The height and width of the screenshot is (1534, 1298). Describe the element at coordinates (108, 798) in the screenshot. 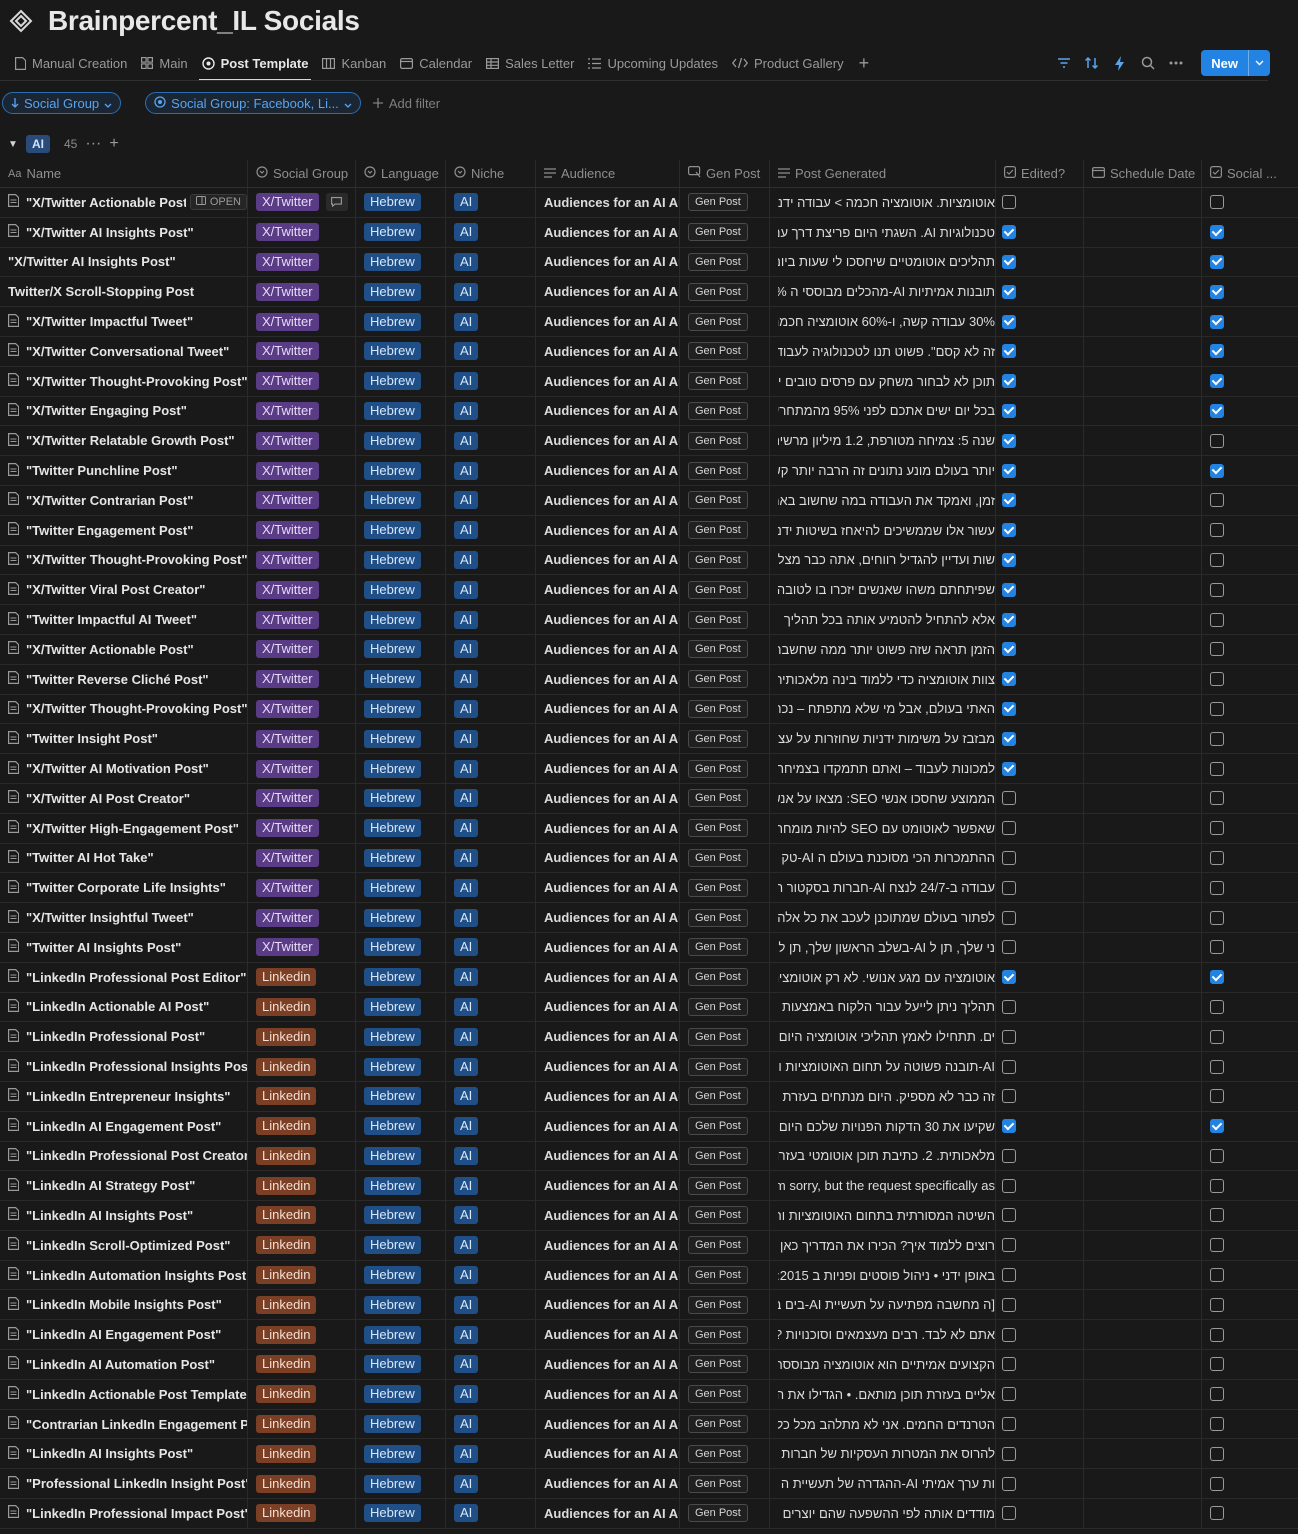

I see `row-name: "X/Twitter AI Post Creator"` at that location.